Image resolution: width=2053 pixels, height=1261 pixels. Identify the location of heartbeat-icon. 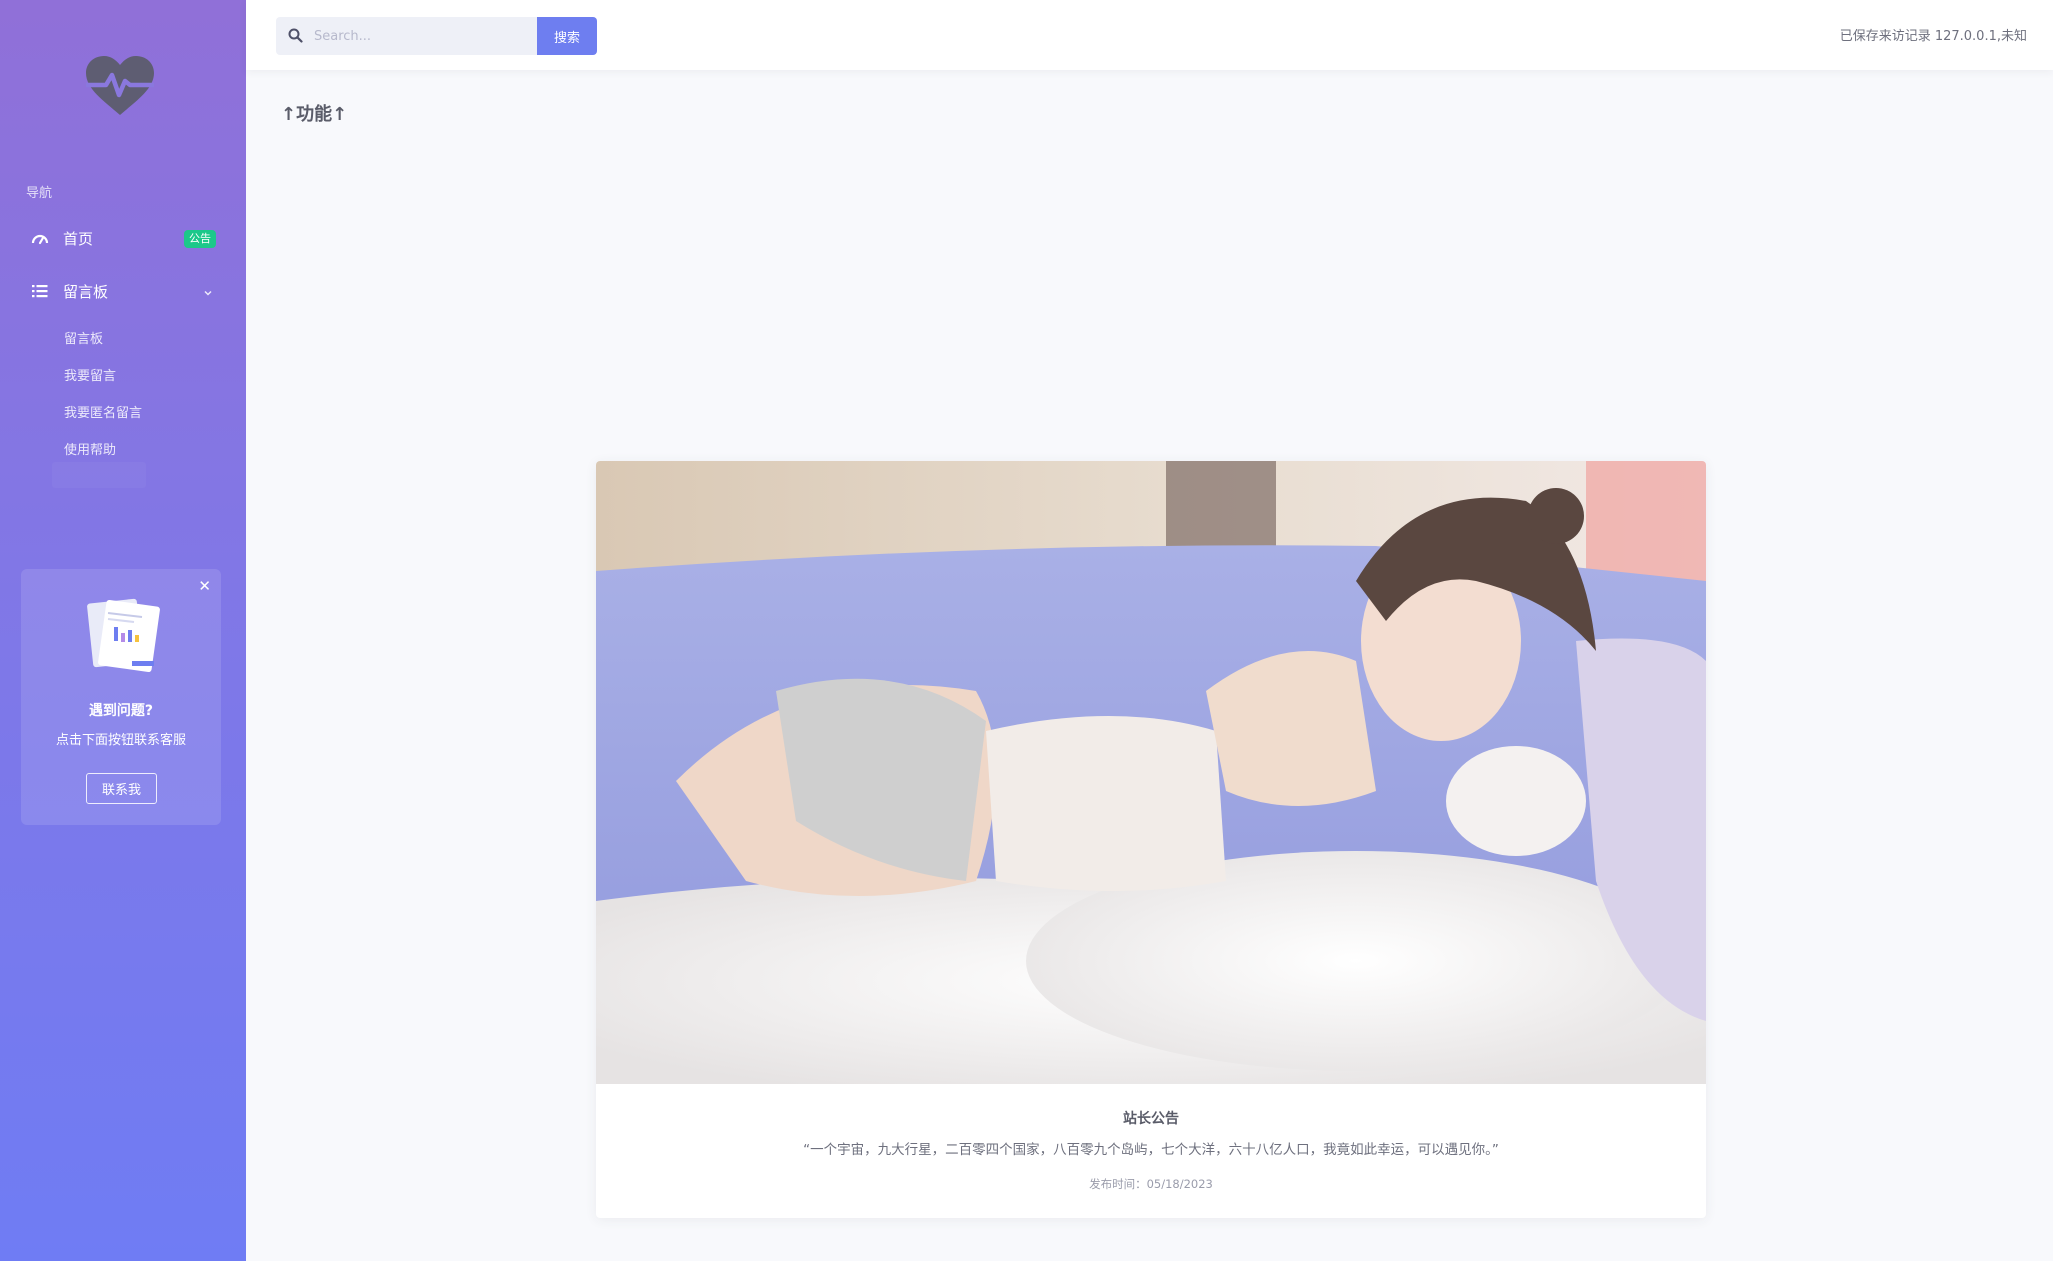
(120, 86).